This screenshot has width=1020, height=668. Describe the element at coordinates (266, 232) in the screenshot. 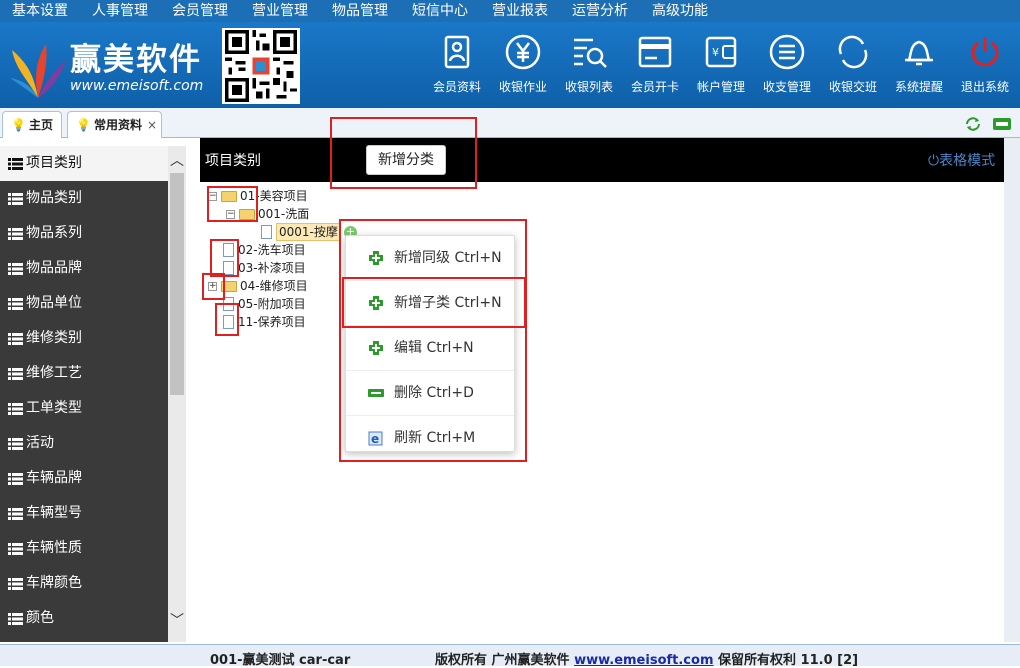

I see `document-icon` at that location.